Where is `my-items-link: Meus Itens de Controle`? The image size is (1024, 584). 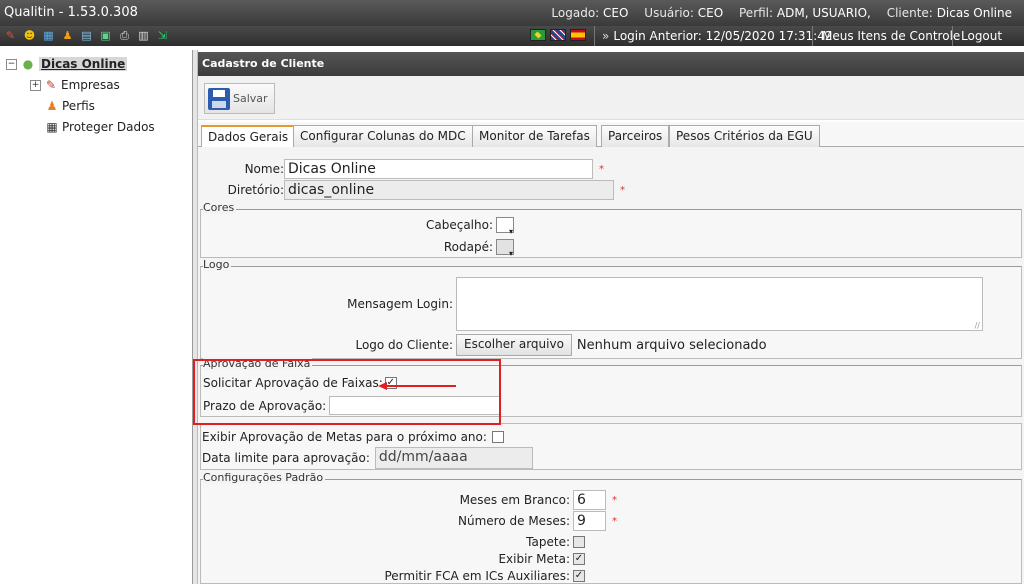
my-items-link: Meus Itens de Controle is located at coordinates (891, 36).